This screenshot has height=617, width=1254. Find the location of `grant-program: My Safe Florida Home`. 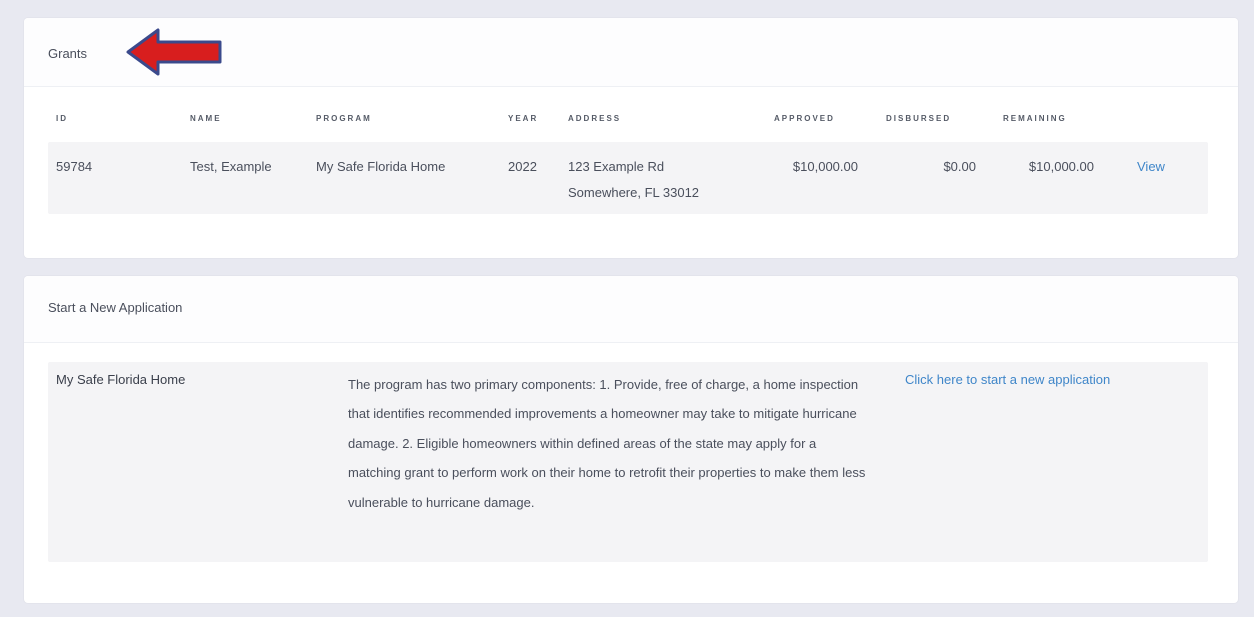

grant-program: My Safe Florida Home is located at coordinates (381, 166).